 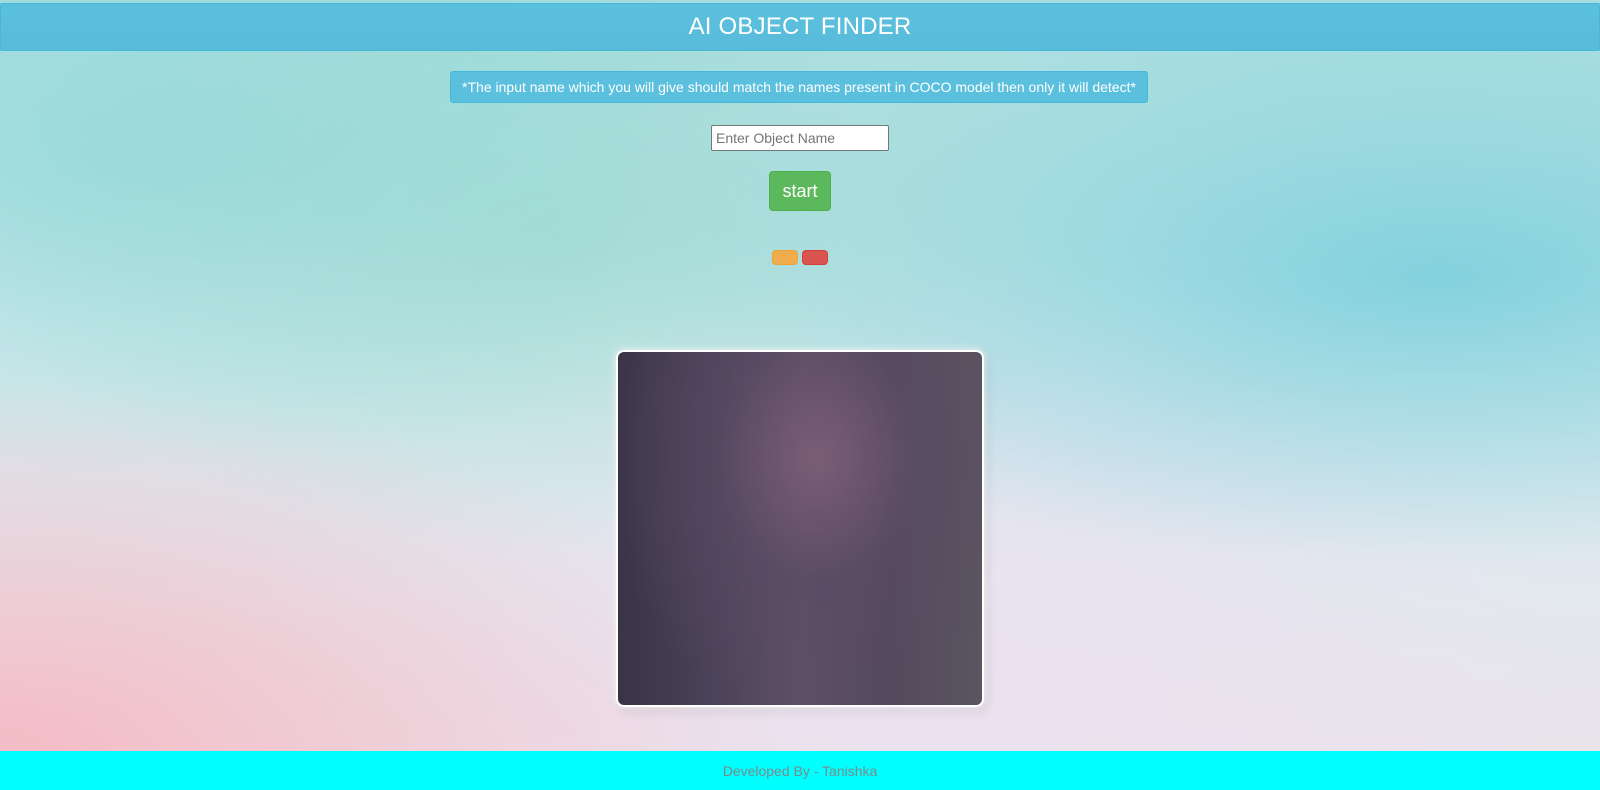 What do you see at coordinates (800, 138) in the screenshot?
I see `object-name-input` at bounding box center [800, 138].